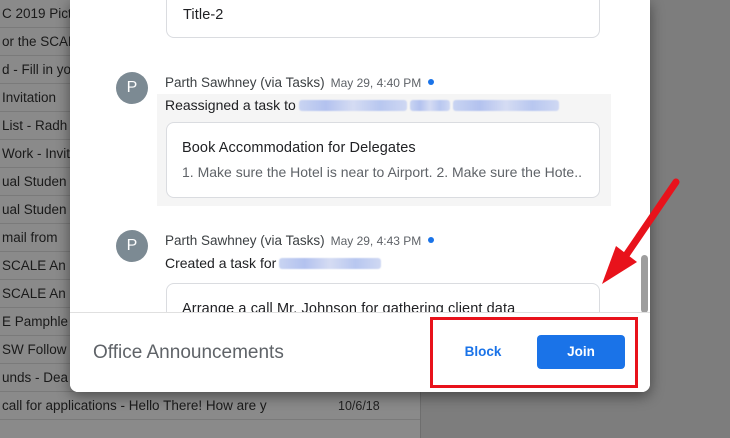  What do you see at coordinates (29, 97) in the screenshot?
I see `list-item-text: Invitation` at bounding box center [29, 97].